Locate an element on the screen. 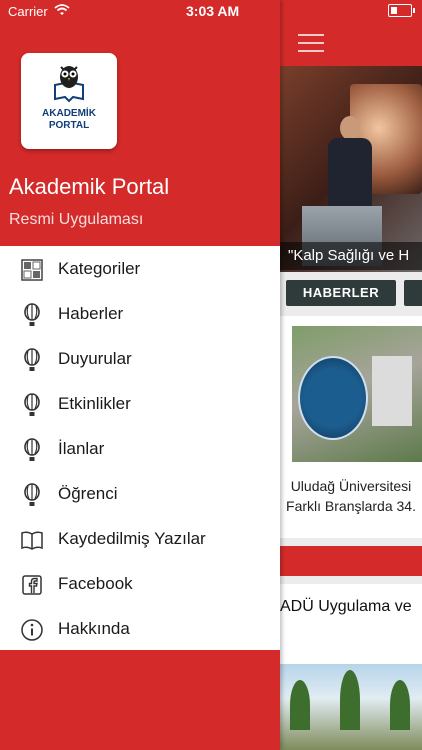 Image resolution: width=422 pixels, height=750 pixels. menu-item-hakkinda: Hakkında is located at coordinates (140, 628).